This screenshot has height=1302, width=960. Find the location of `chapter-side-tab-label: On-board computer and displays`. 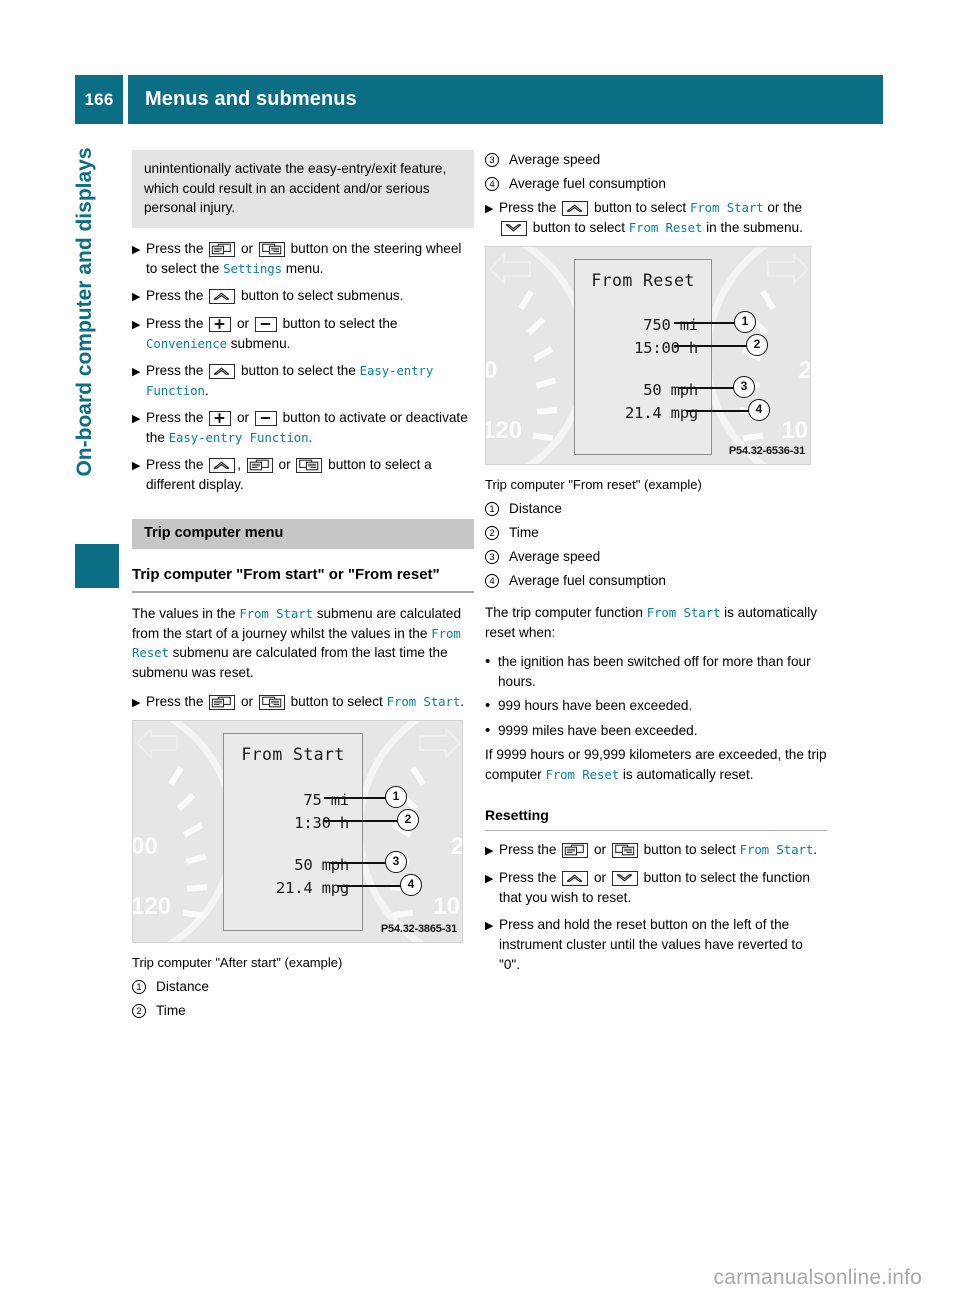

chapter-side-tab-label: On-board computer and displays is located at coordinates (84, 312).